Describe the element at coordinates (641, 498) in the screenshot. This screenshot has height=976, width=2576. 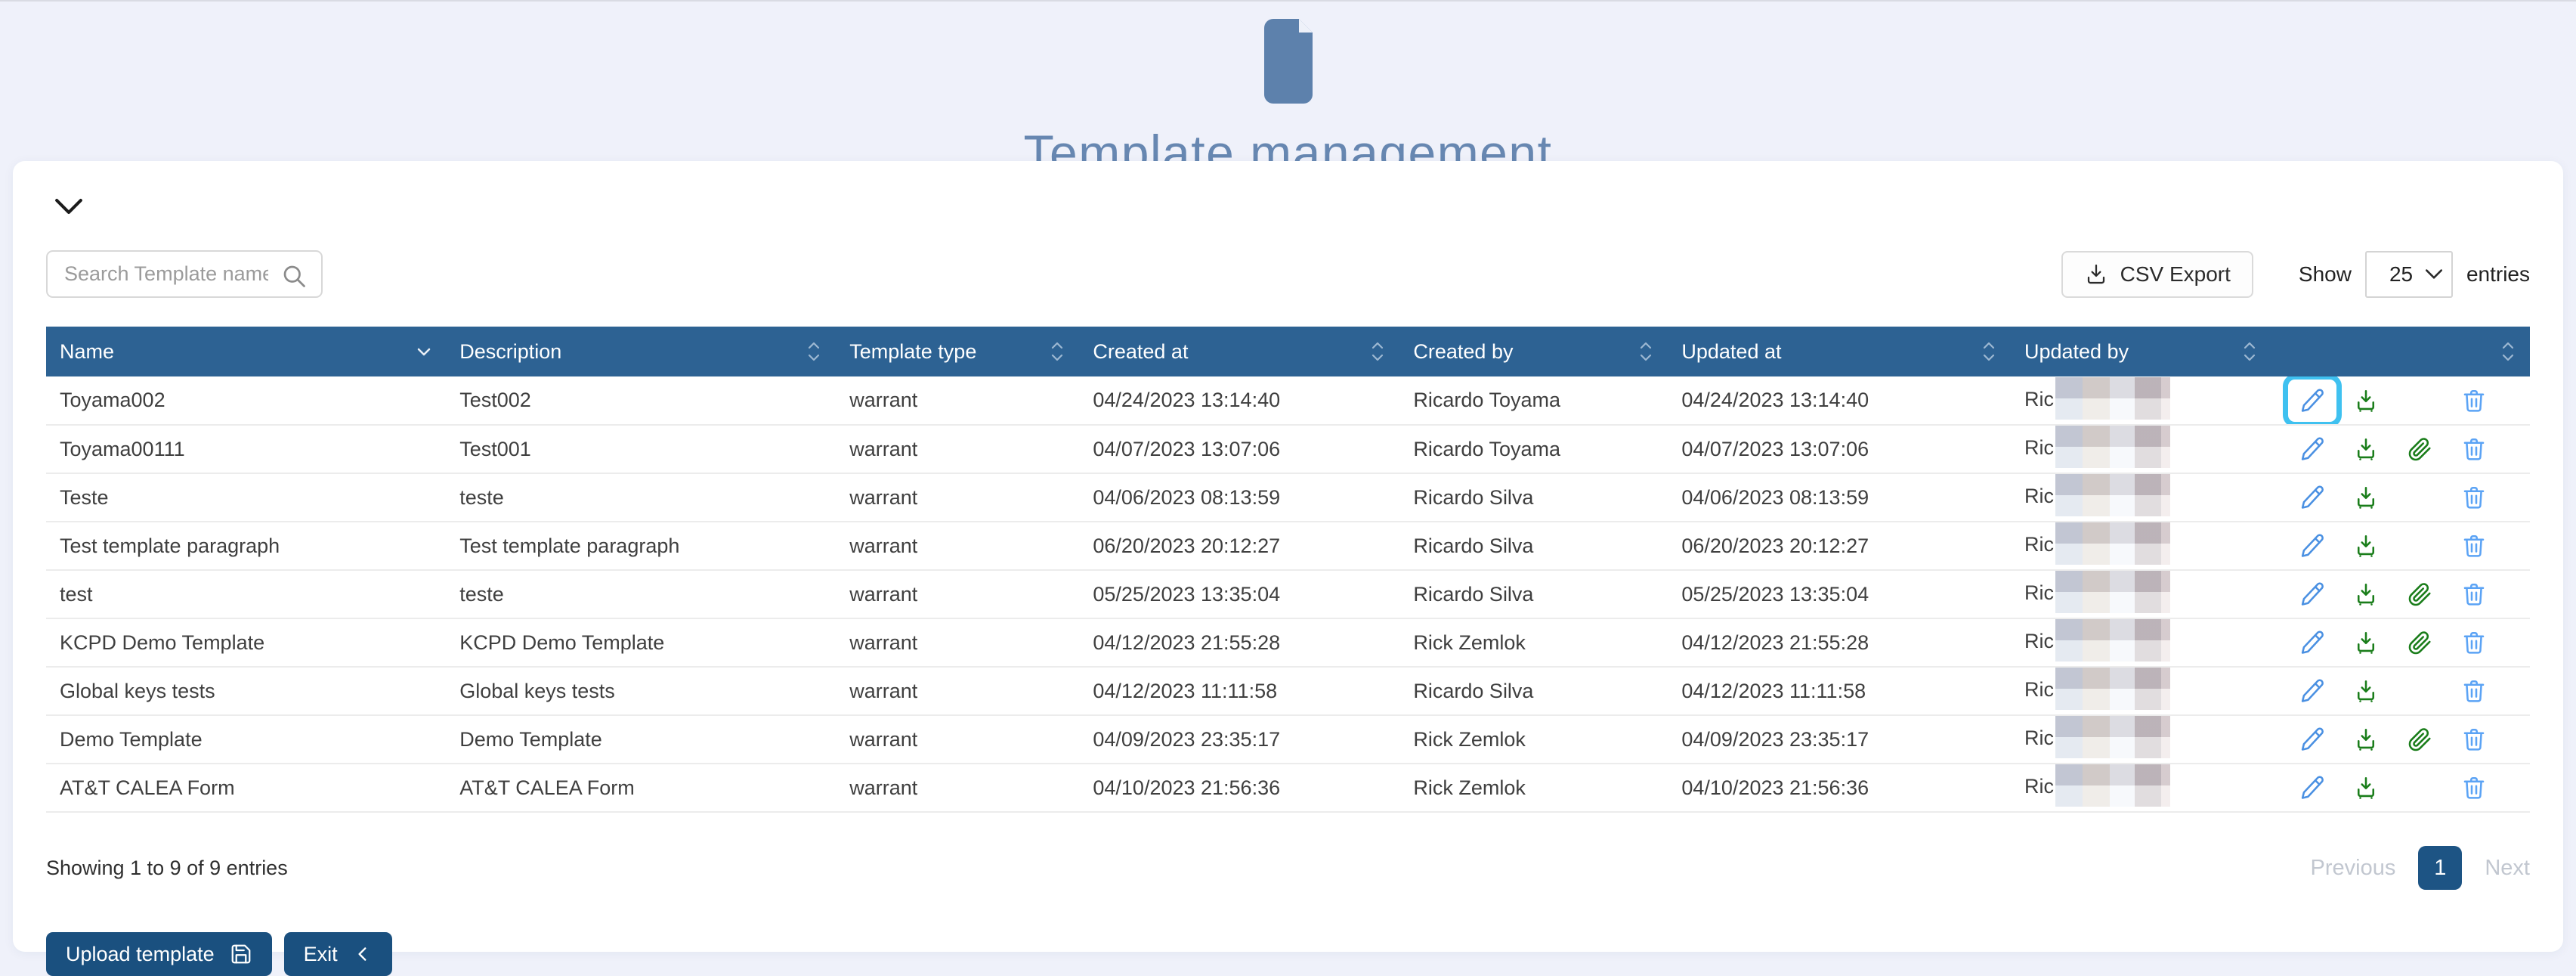
I see `cell-description: teste` at that location.